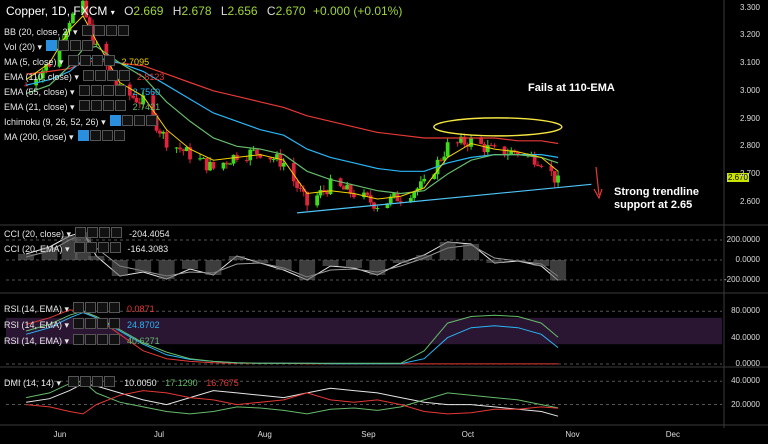  What do you see at coordinates (30, 62) in the screenshot?
I see `legend-label: MA (5, close)` at bounding box center [30, 62].